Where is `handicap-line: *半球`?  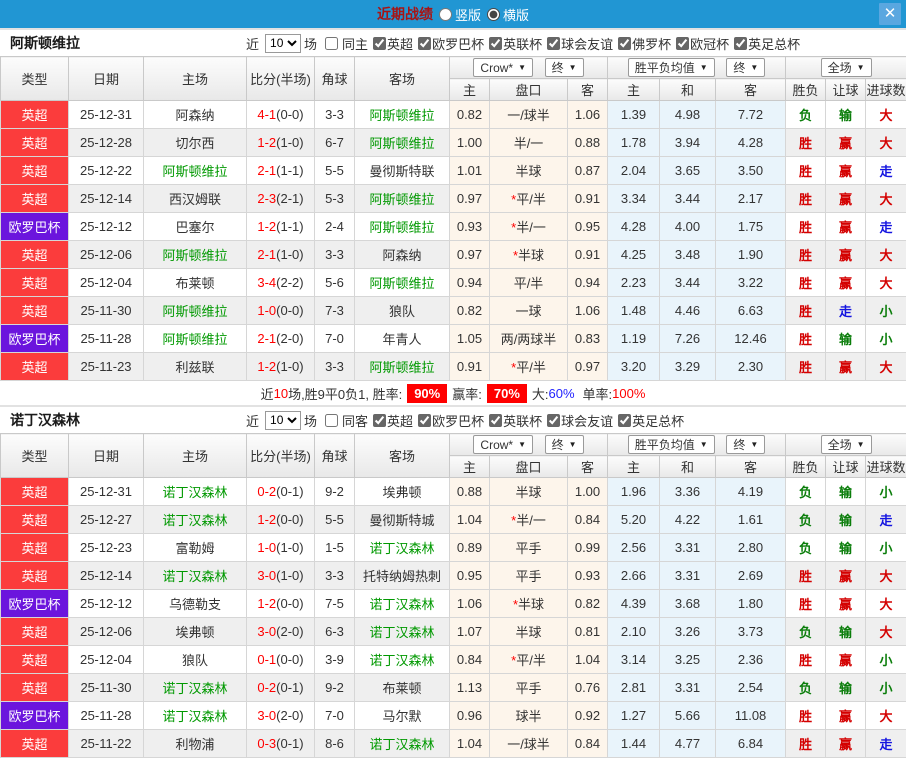 handicap-line: *半球 is located at coordinates (529, 255).